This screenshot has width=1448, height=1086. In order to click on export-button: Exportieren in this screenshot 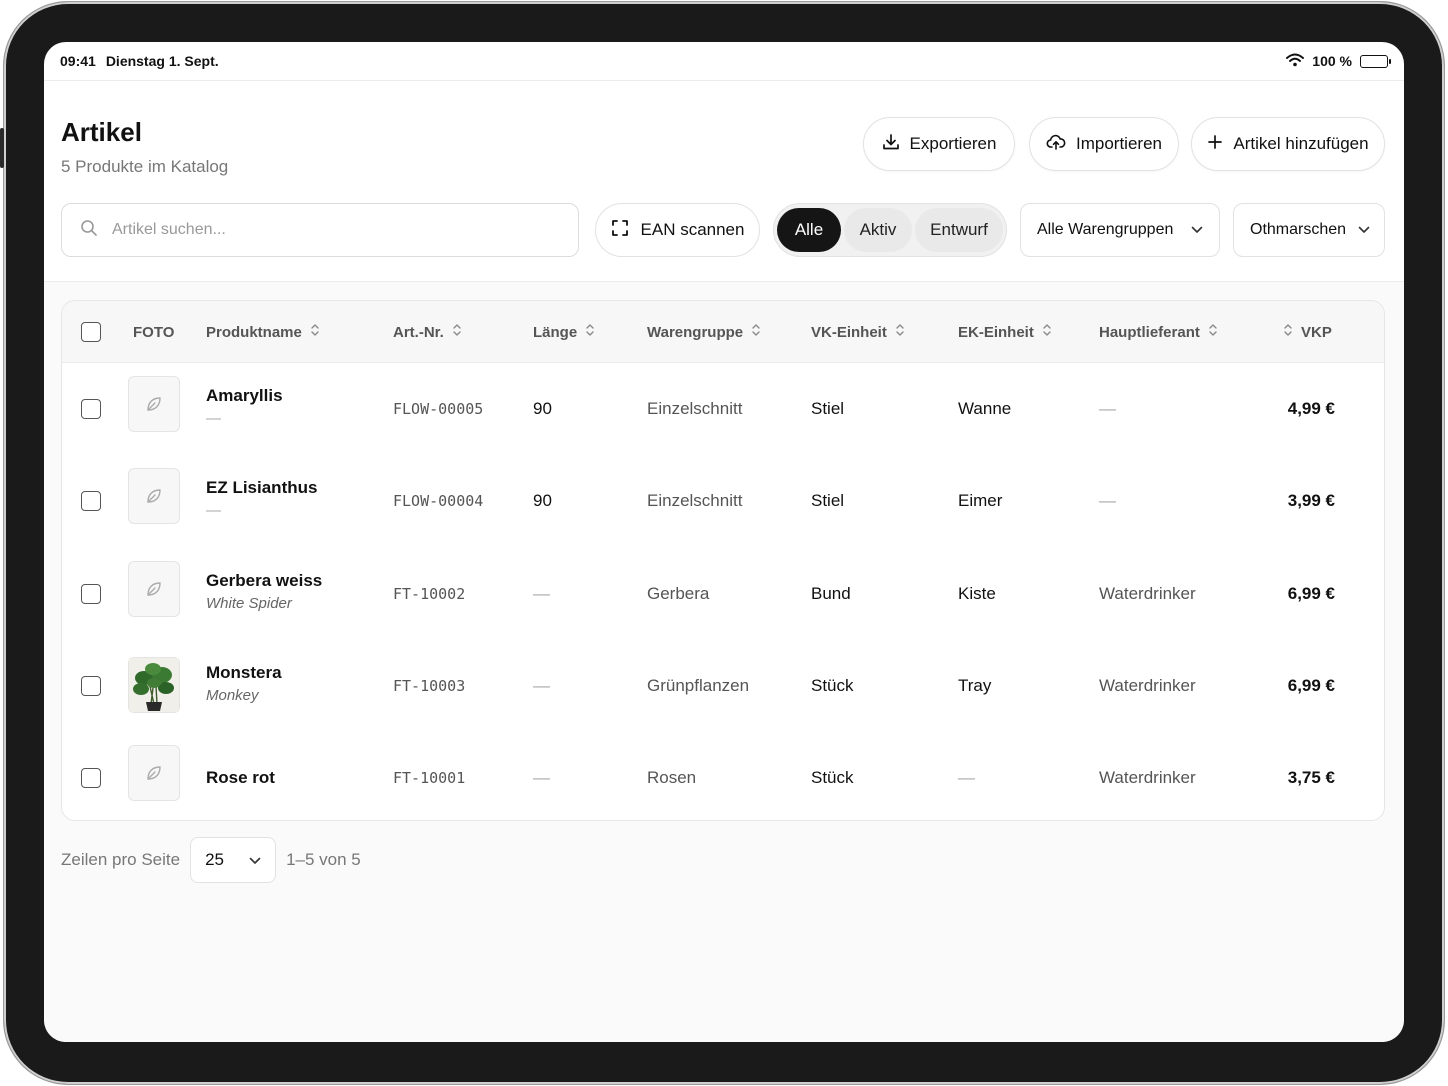, I will do `click(939, 144)`.